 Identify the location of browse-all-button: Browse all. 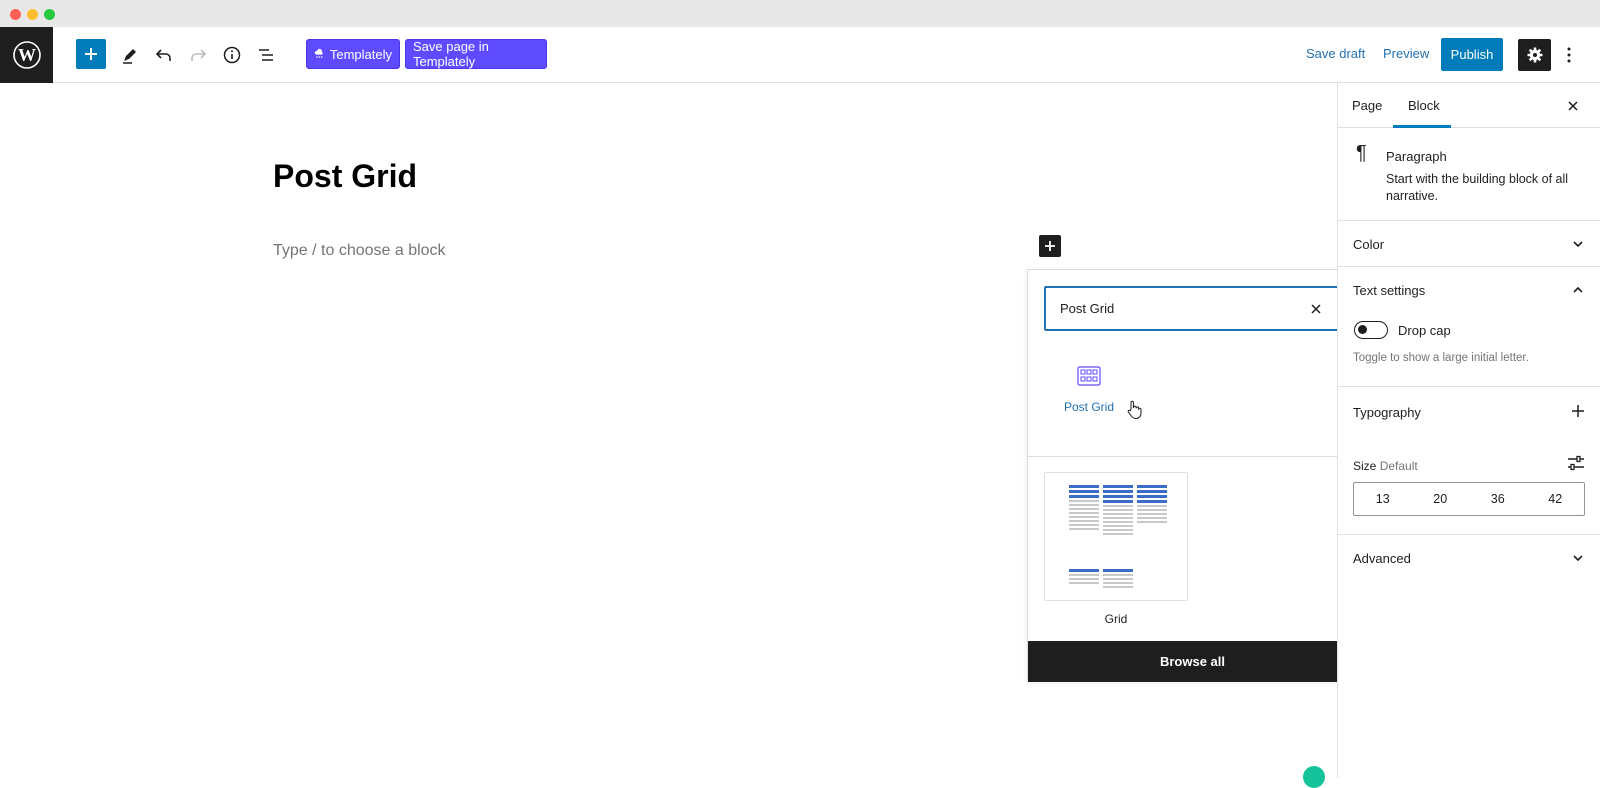
(1192, 661).